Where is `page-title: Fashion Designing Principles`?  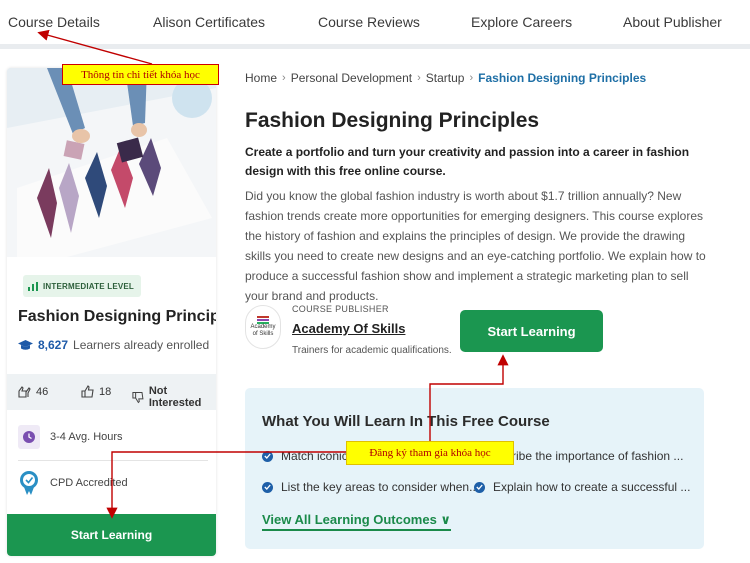
page-title: Fashion Designing Principles is located at coordinates (392, 120).